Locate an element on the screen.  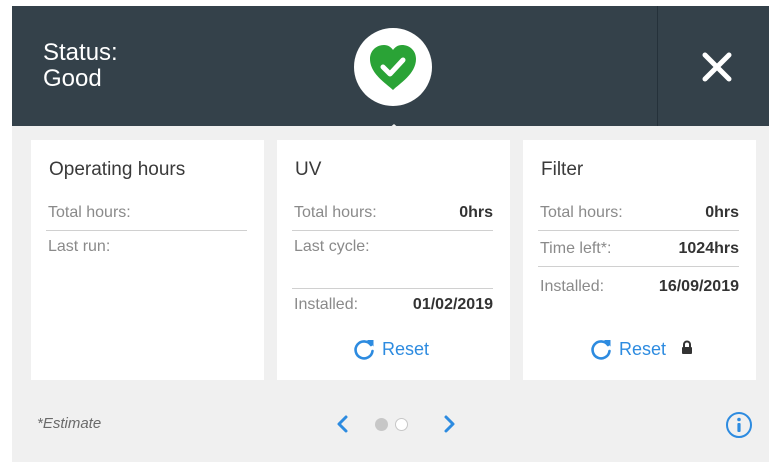
time-left-value: 1024hrs is located at coordinates (709, 248).